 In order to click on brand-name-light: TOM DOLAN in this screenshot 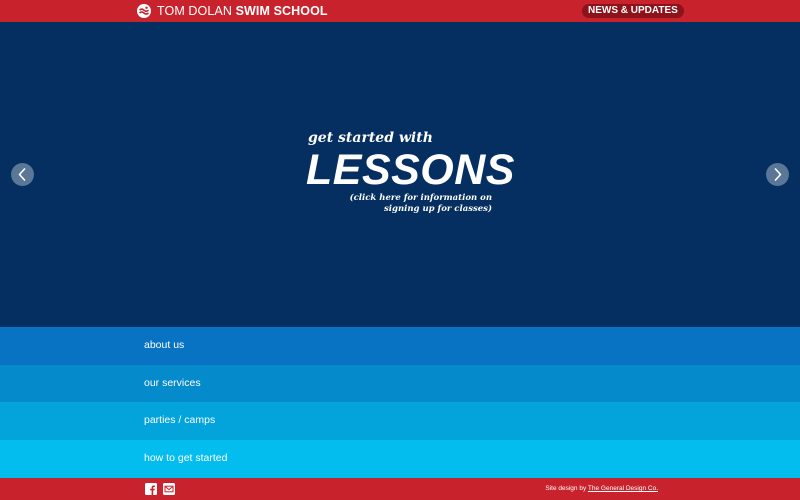, I will do `click(194, 11)`.